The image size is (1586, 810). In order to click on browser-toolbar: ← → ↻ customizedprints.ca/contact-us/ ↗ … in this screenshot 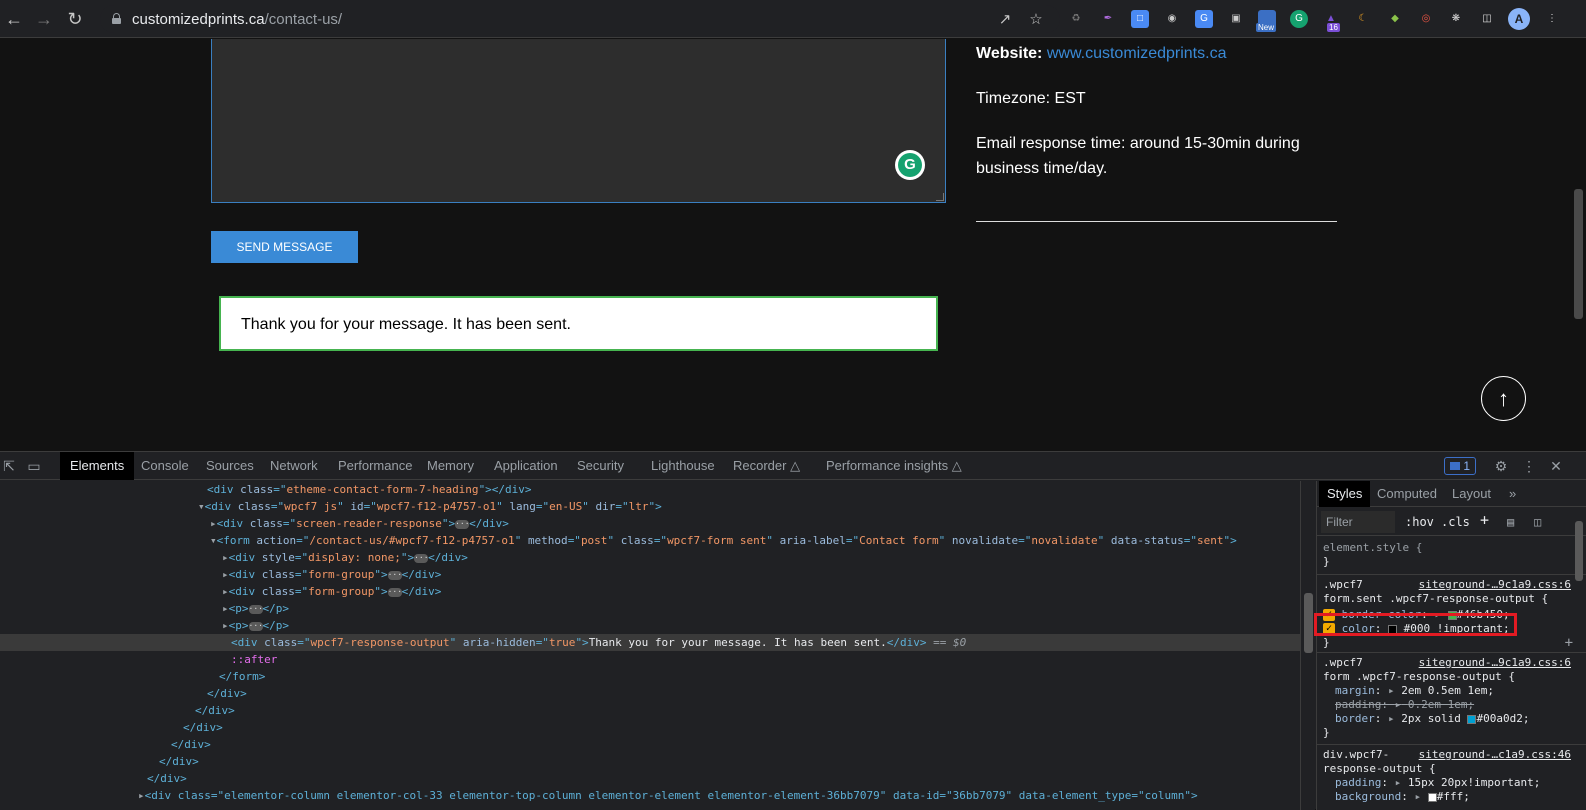, I will do `click(793, 19)`.